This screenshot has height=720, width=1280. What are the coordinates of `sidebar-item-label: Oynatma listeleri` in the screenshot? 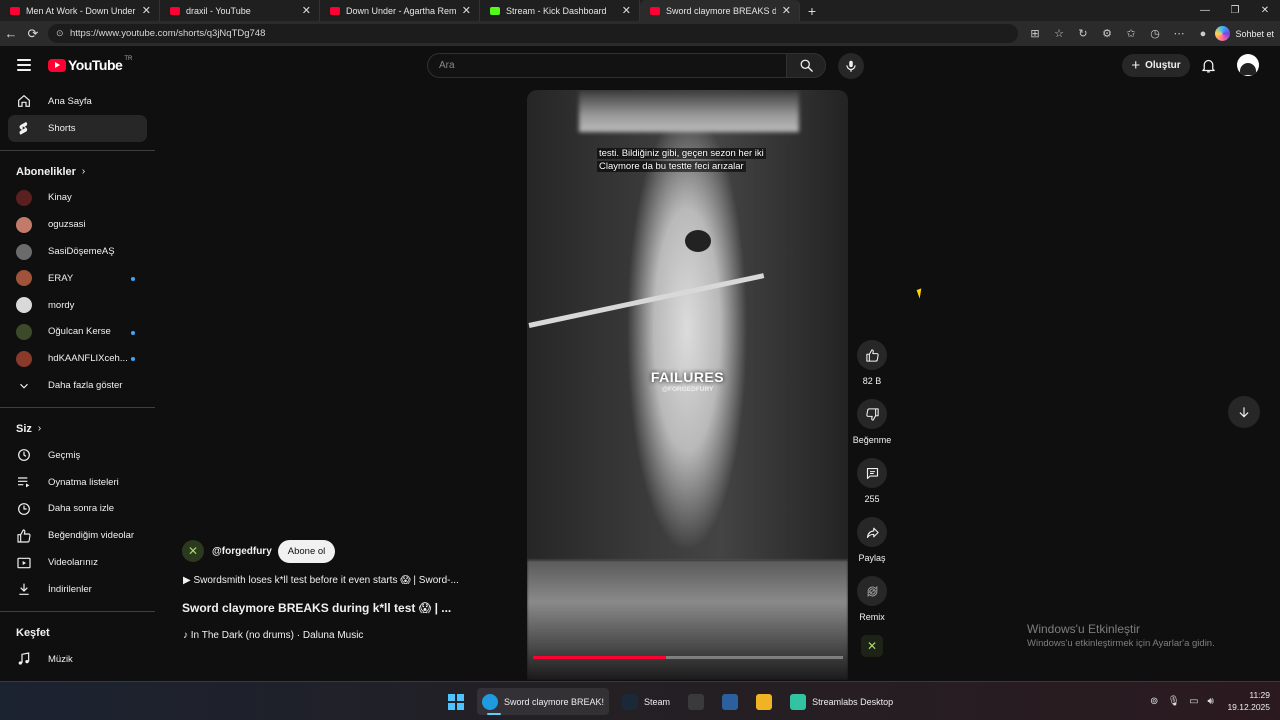 It's located at (83, 482).